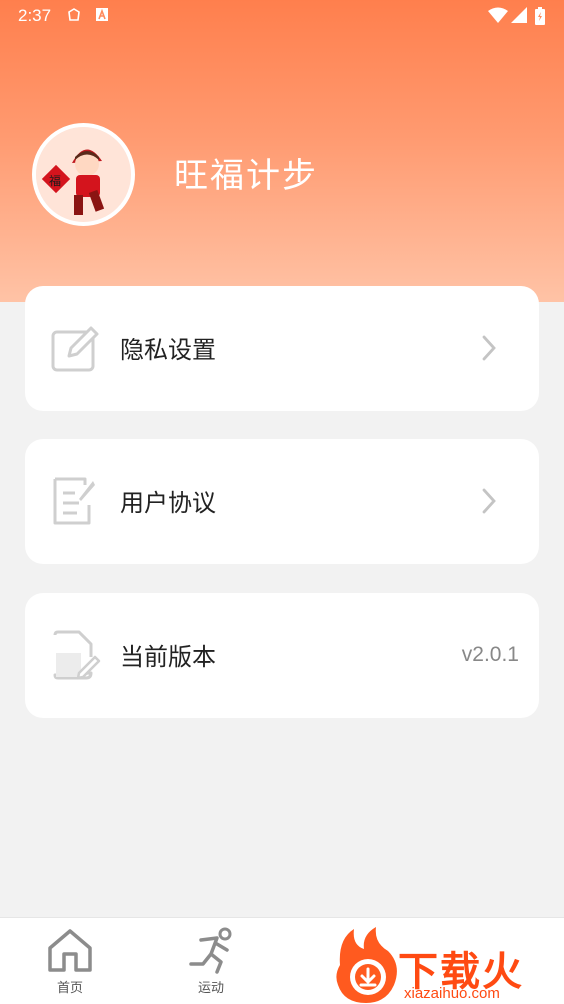 The width and height of the screenshot is (564, 1004). Describe the element at coordinates (74, 14) in the screenshot. I see `notification-icon` at that location.